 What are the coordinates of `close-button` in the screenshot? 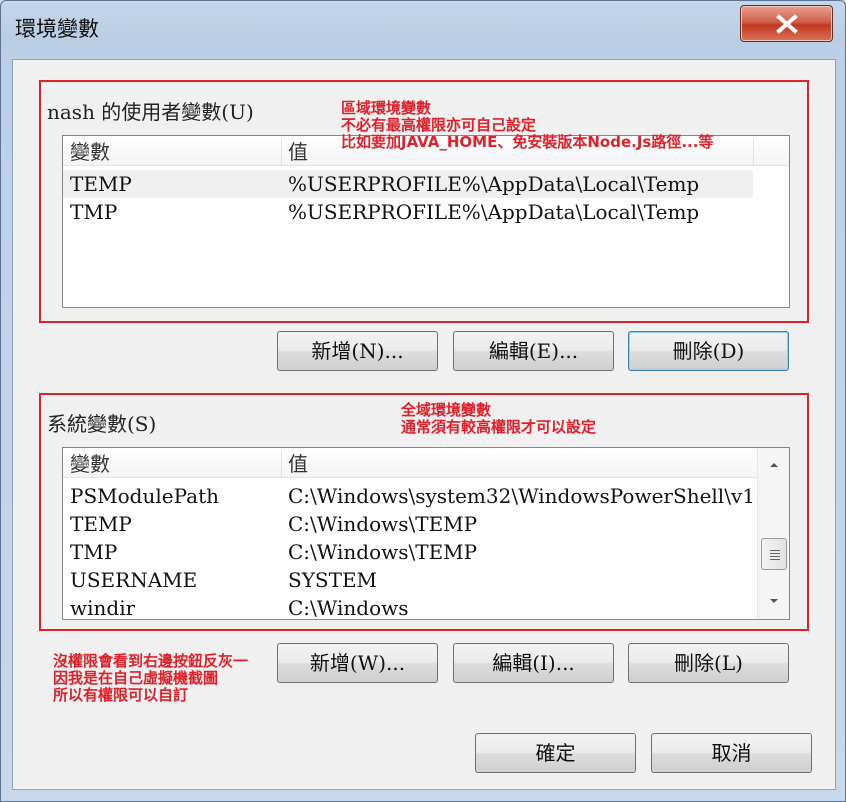 It's located at (786, 23).